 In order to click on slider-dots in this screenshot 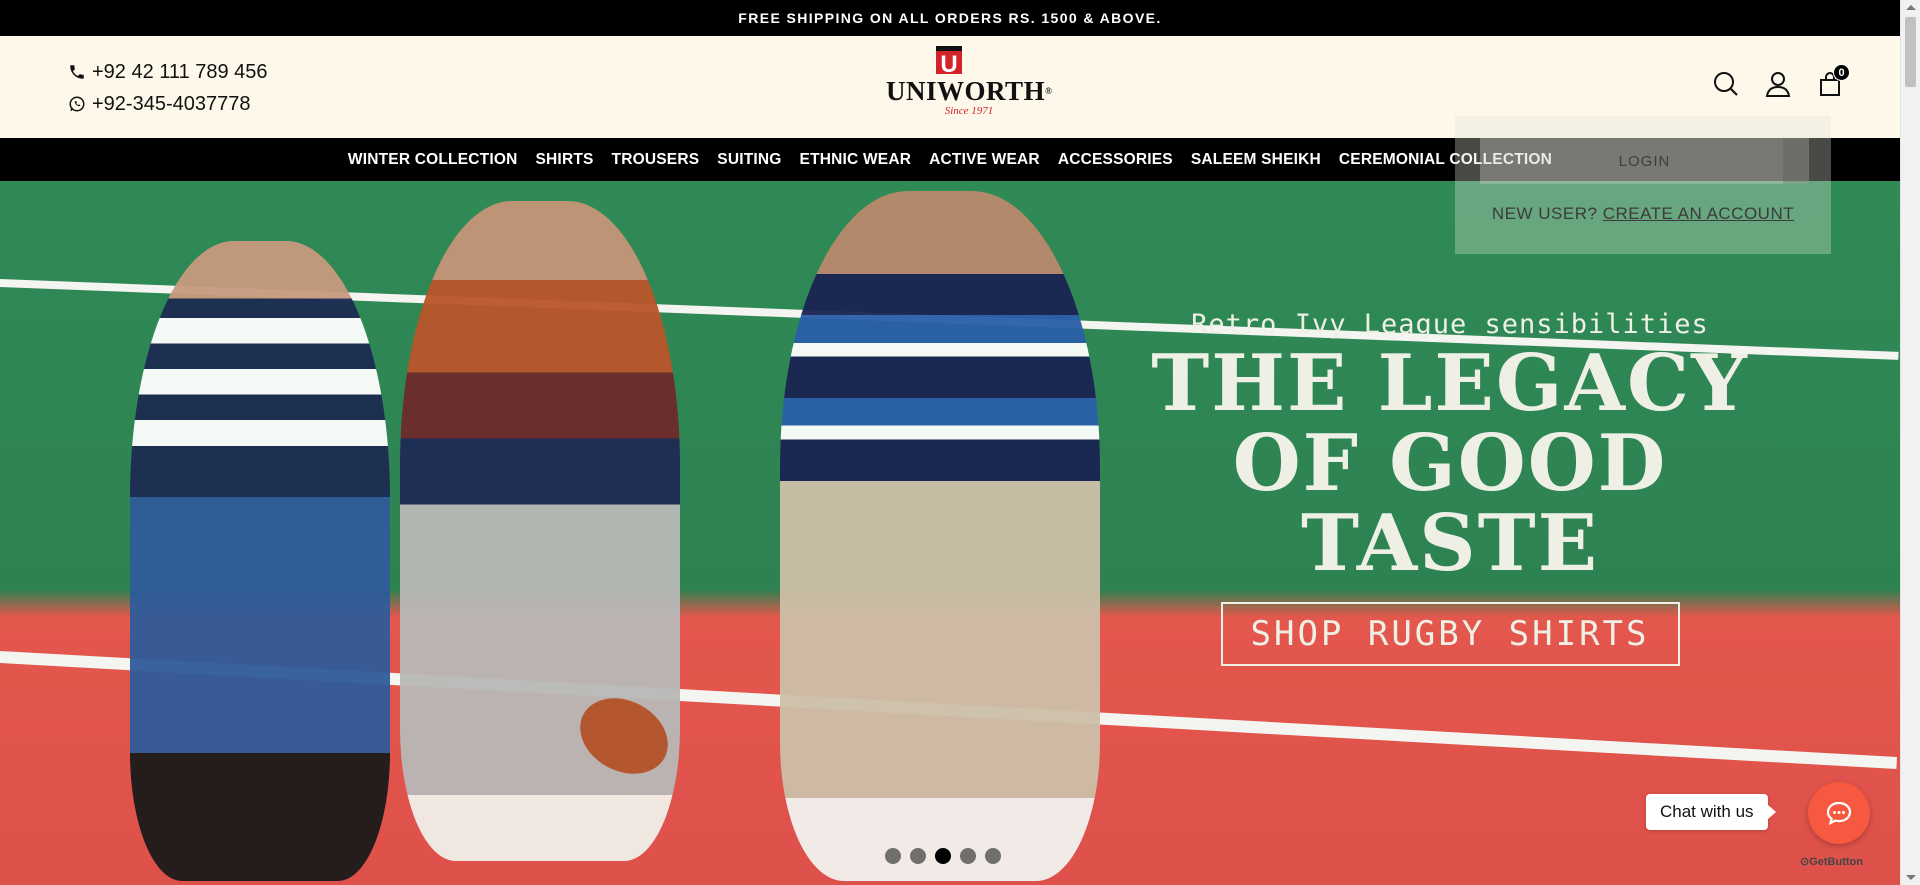, I will do `click(943, 856)`.